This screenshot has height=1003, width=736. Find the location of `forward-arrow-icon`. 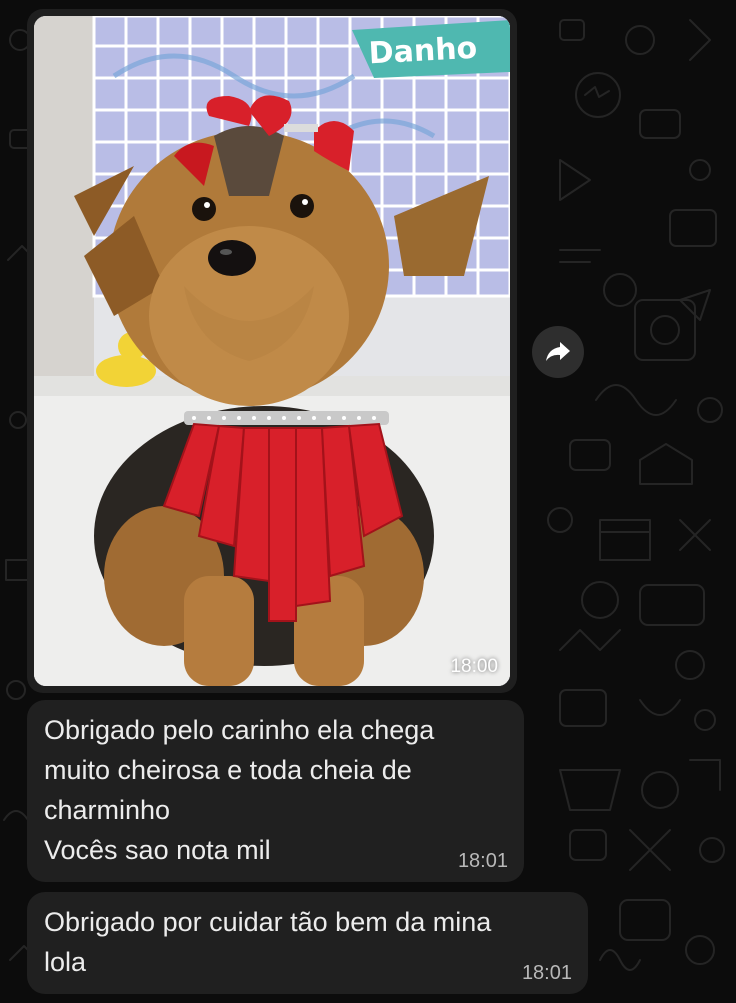

forward-arrow-icon is located at coordinates (558, 351).